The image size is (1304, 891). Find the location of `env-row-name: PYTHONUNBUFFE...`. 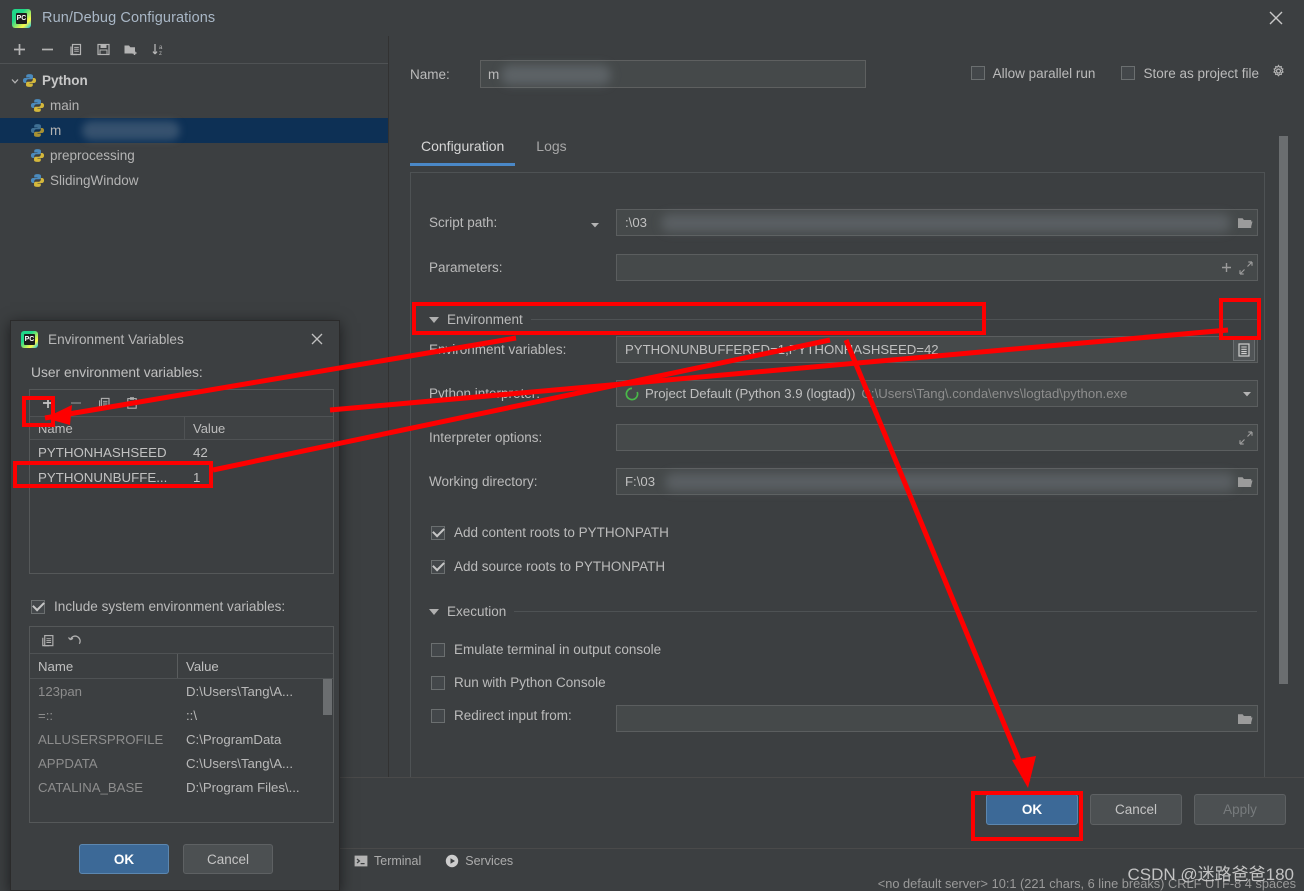

env-row-name: PYTHONUNBUFFE... is located at coordinates (103, 477).